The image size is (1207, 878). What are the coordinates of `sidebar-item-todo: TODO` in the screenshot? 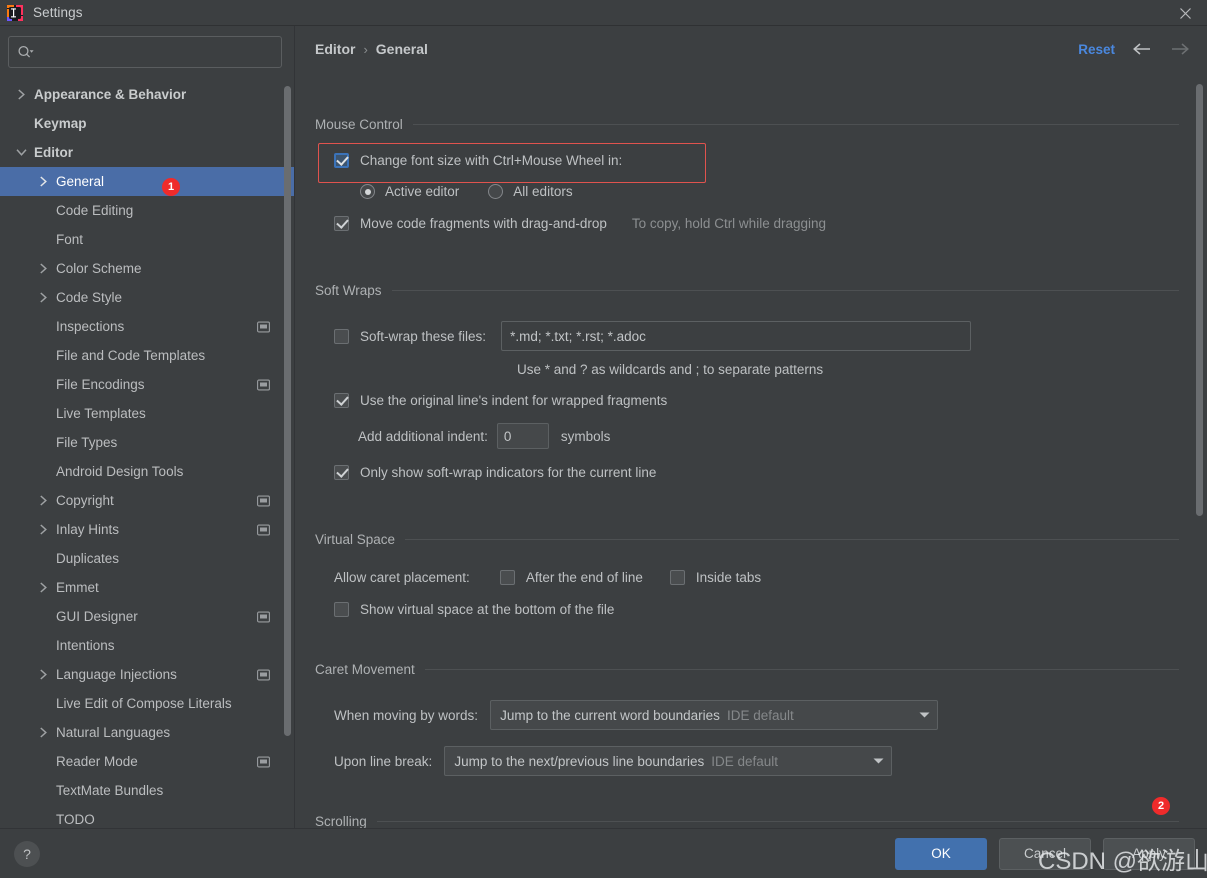 It's located at (147, 816).